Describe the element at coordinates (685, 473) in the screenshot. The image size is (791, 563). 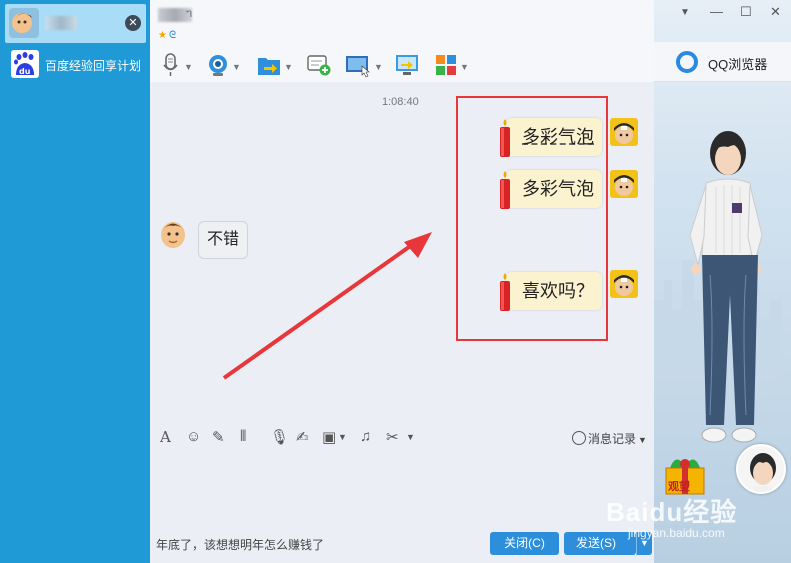
I see `gift-box-icon: 观望` at that location.